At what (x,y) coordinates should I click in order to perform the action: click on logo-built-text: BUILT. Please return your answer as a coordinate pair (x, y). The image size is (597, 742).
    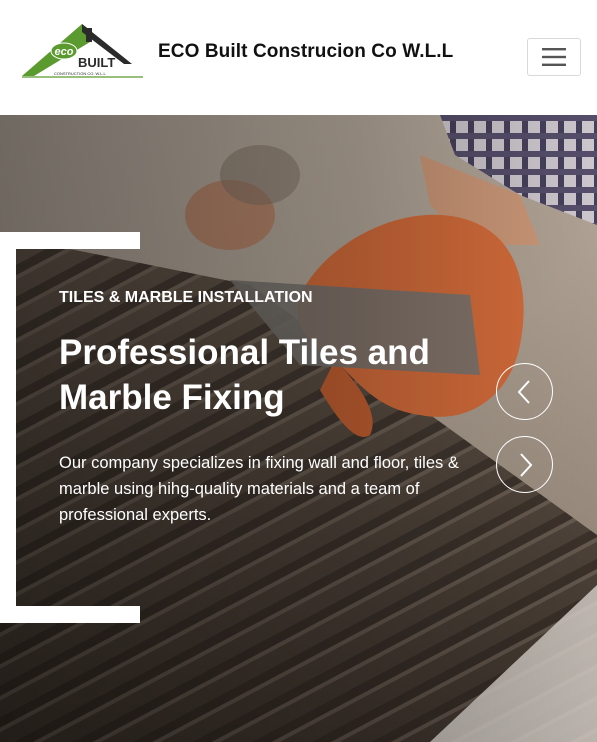
    Looking at the image, I should click on (96, 62).